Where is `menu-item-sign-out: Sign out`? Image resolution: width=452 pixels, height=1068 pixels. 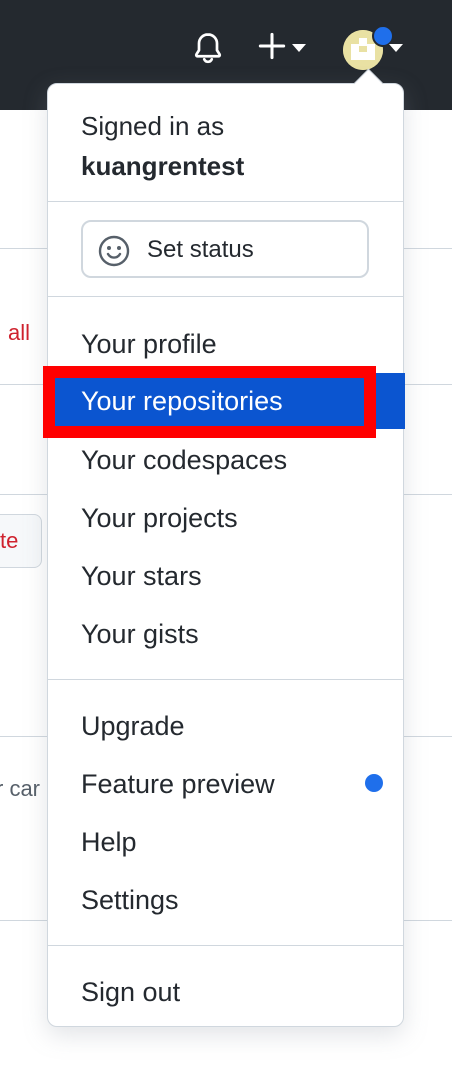 menu-item-sign-out: Sign out is located at coordinates (225, 992).